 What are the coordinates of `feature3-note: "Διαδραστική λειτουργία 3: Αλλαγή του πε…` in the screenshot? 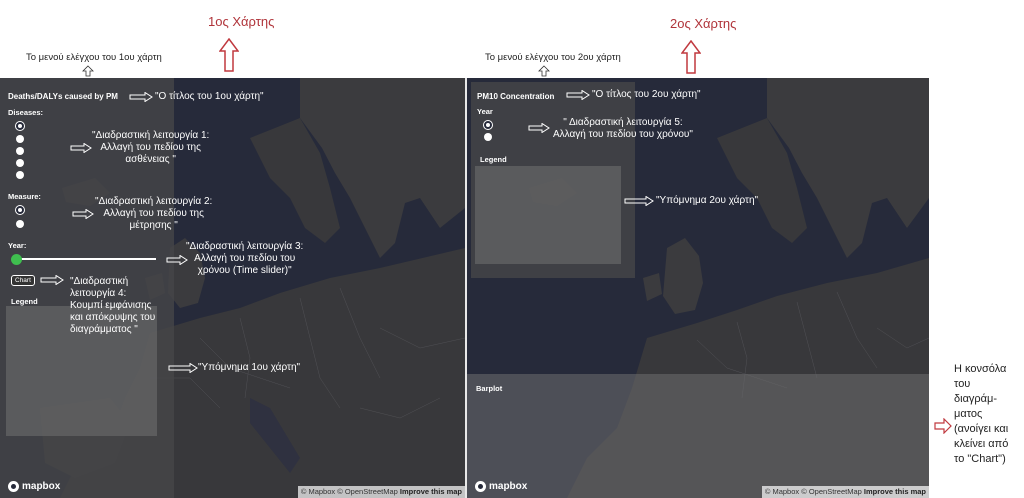 It's located at (244, 259).